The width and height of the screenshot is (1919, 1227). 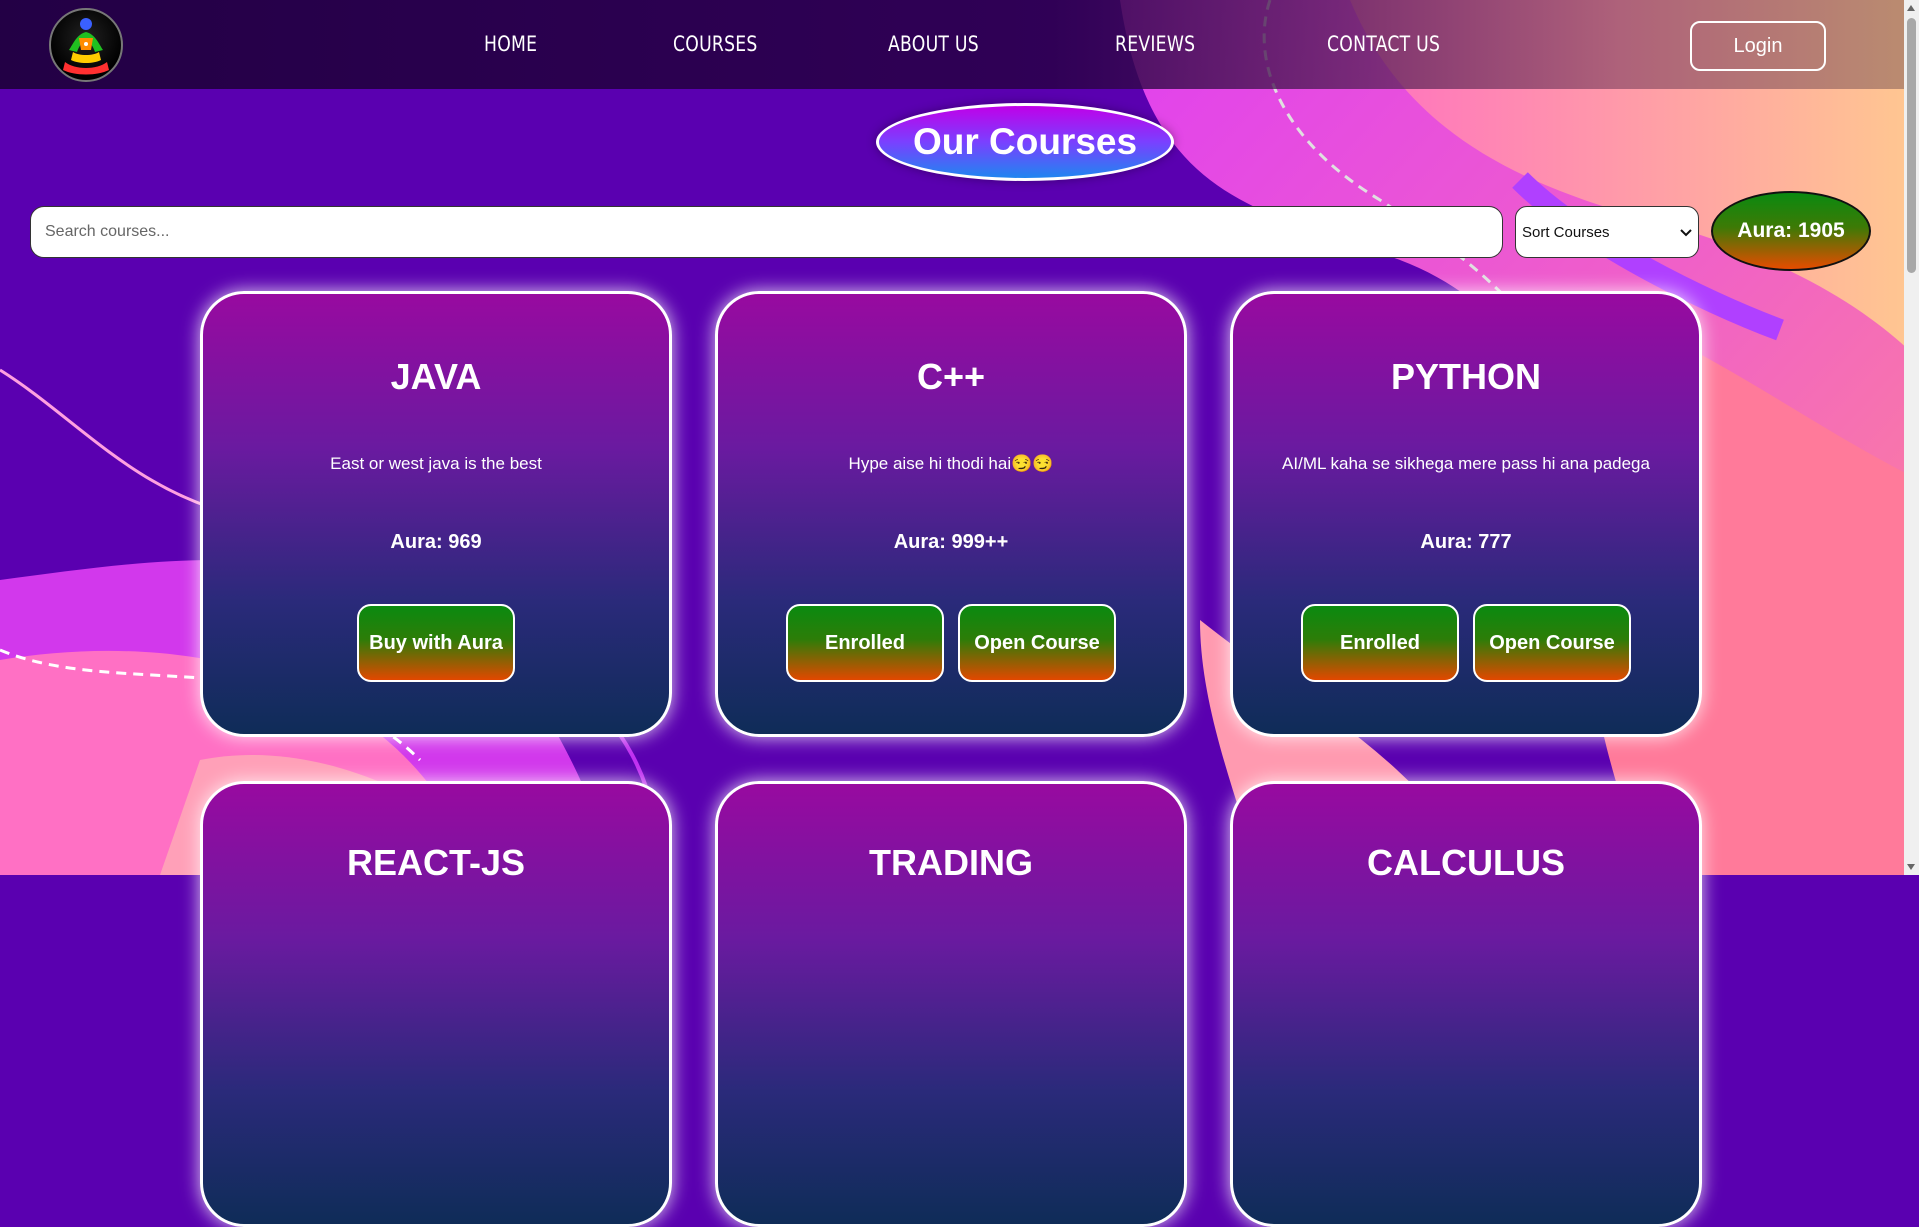 What do you see at coordinates (951, 862) in the screenshot?
I see `course-title: TRADING` at bounding box center [951, 862].